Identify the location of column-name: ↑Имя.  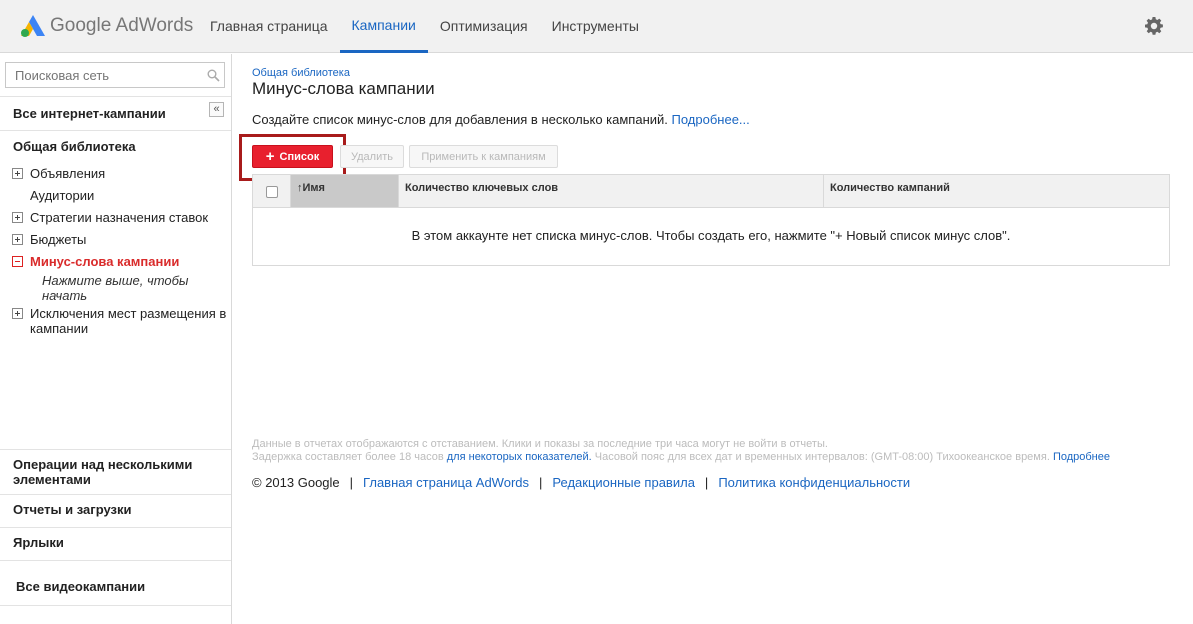
(345, 191).